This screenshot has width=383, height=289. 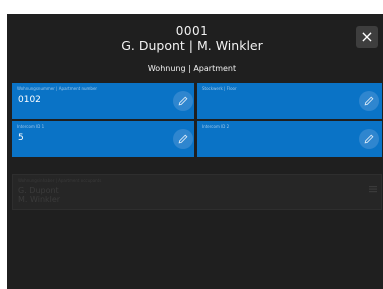 I want to click on list-icon, so click(x=373, y=189).